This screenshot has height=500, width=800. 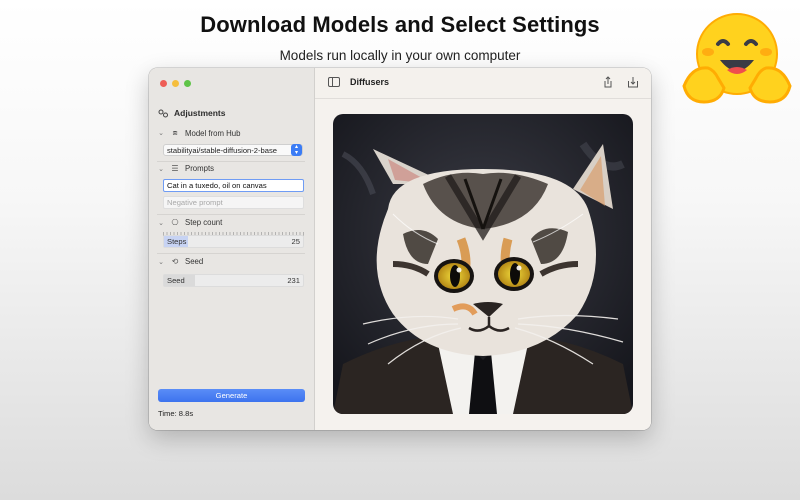 What do you see at coordinates (177, 241) in the screenshot?
I see `steps-slider-label: Steps` at bounding box center [177, 241].